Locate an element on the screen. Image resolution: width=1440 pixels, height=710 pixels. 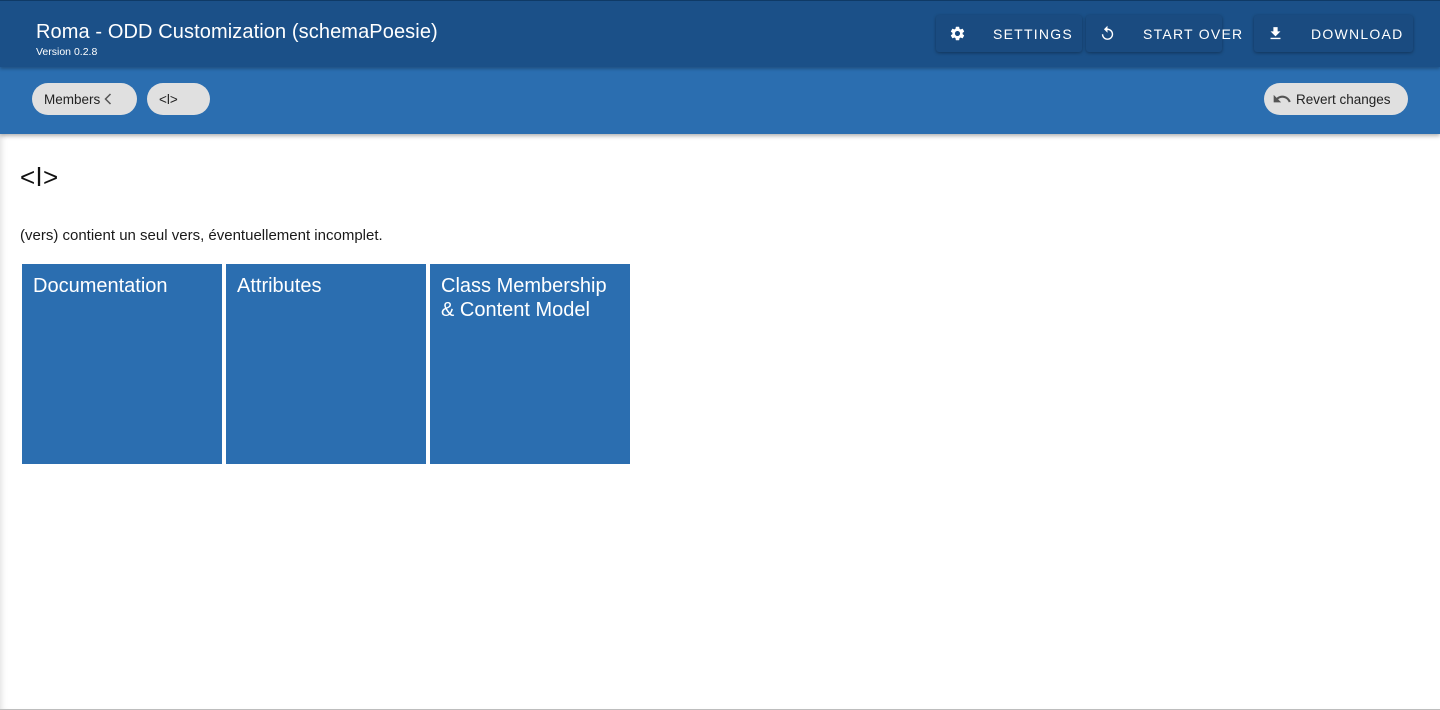
start-over-label: START OVER is located at coordinates (1193, 34).